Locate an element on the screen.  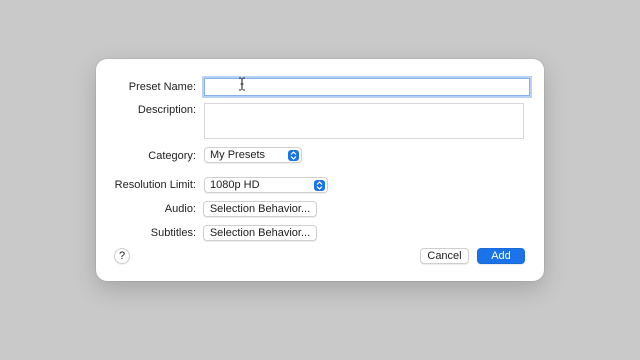
resolution-limit-label: Resolution Limit: is located at coordinates (155, 185).